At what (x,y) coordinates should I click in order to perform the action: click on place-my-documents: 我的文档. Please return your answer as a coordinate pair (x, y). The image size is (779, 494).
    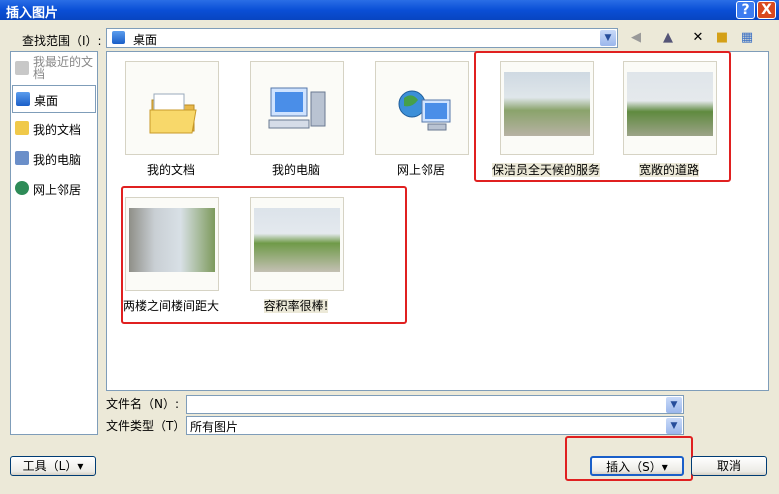
    Looking at the image, I should click on (54, 129).